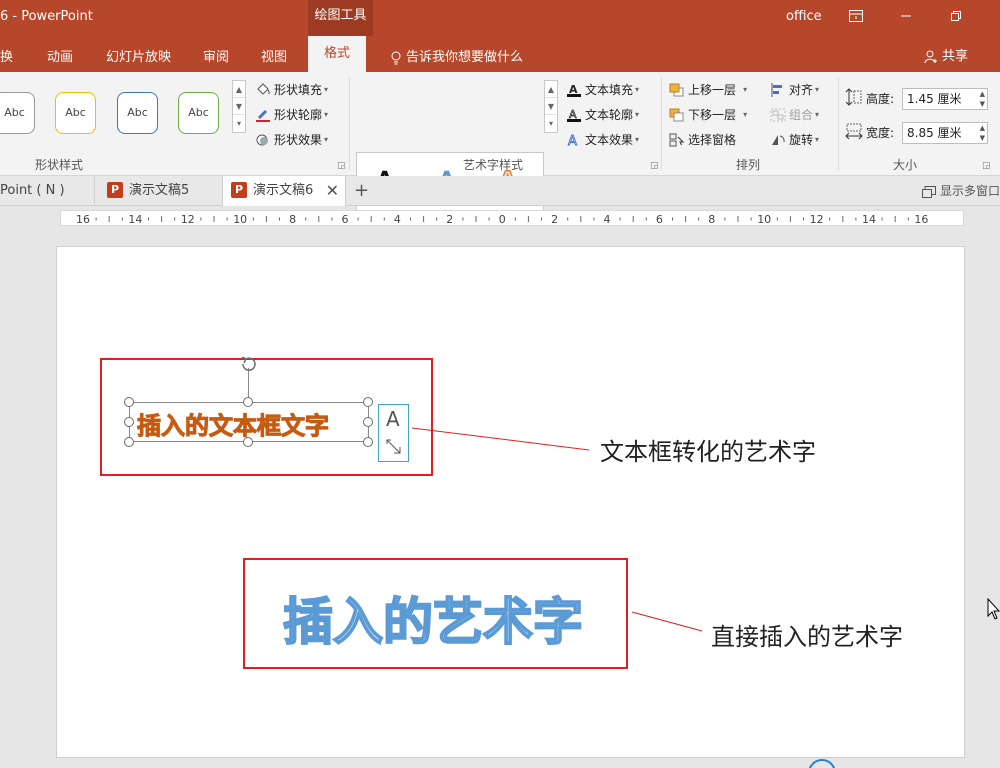  I want to click on rotate-icon, so click(778, 140).